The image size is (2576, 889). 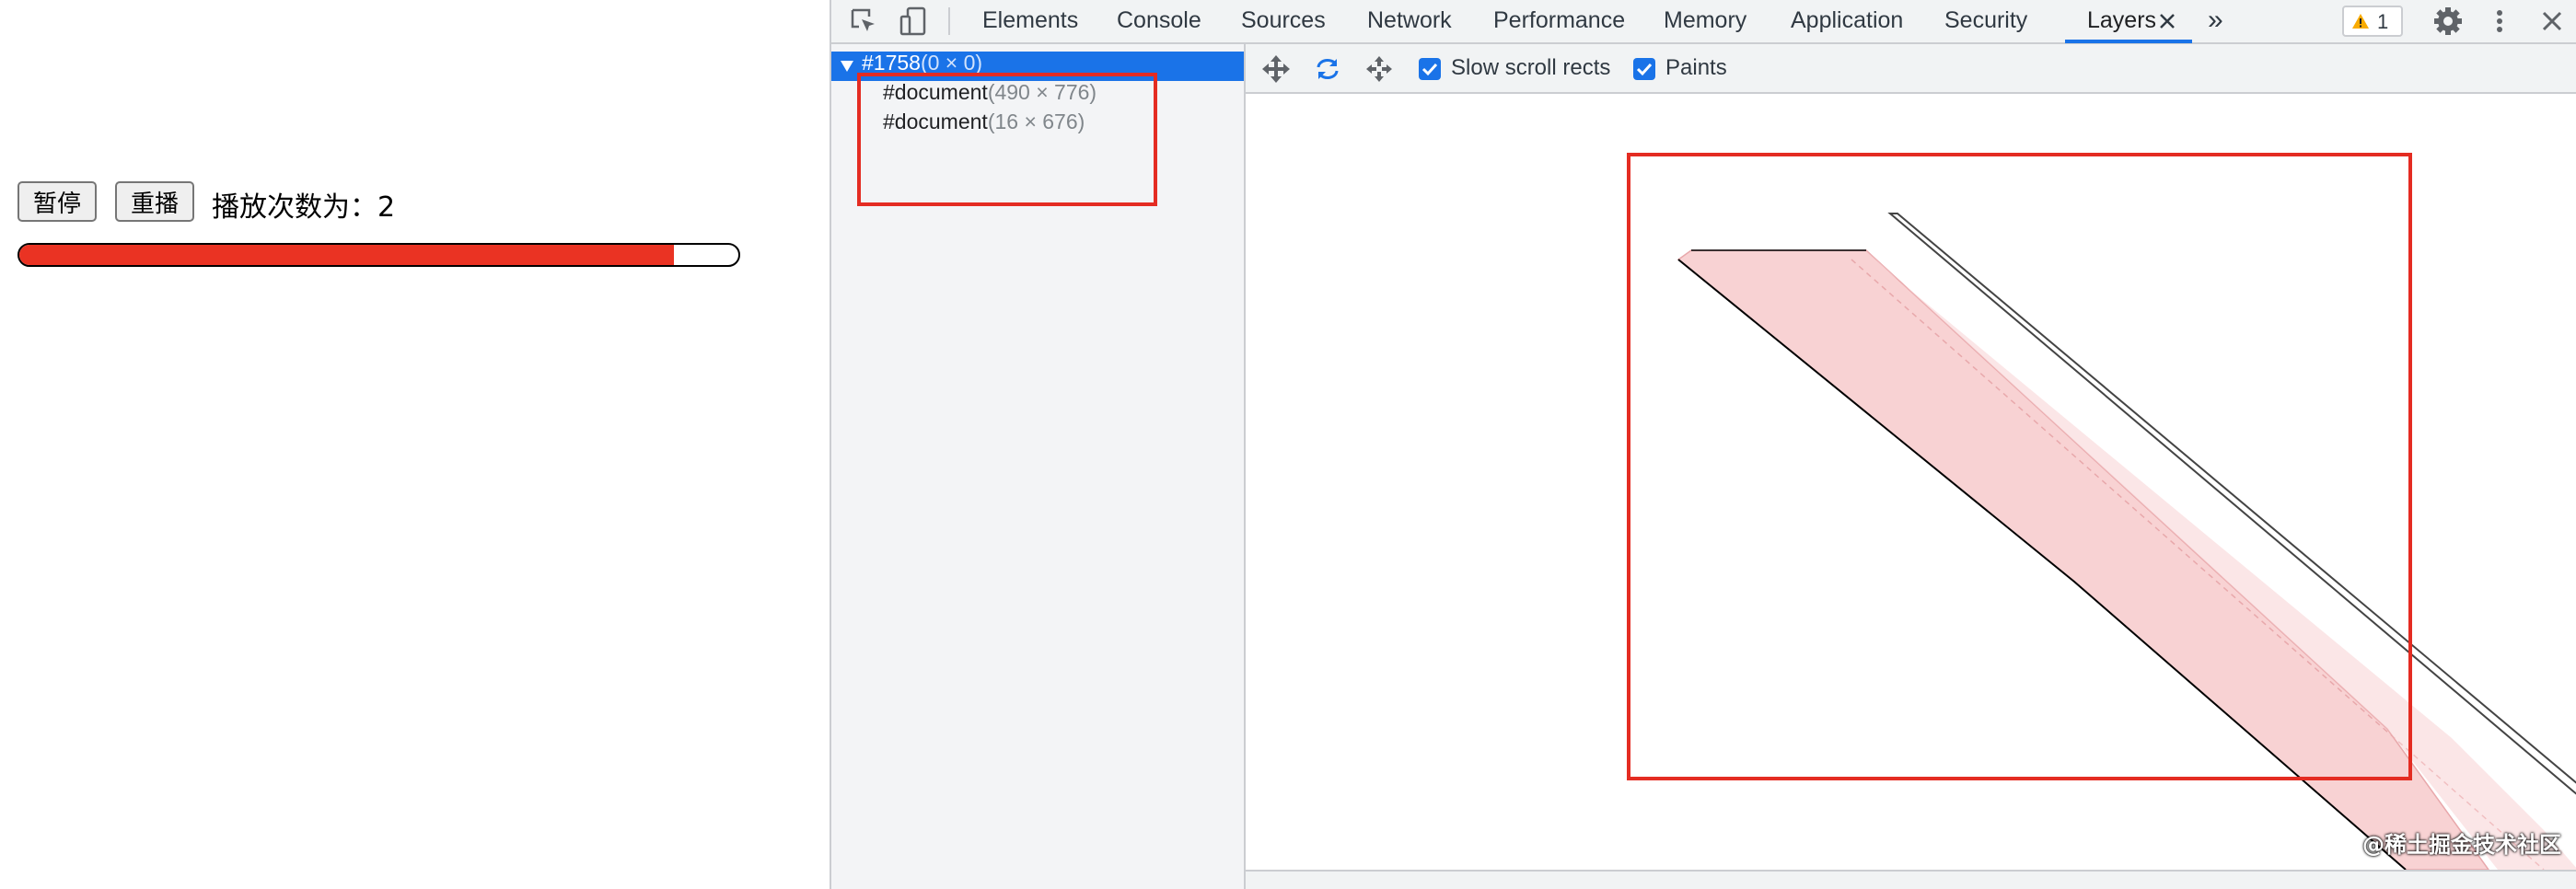 What do you see at coordinates (1847, 21) in the screenshot?
I see `tab-application: Application` at bounding box center [1847, 21].